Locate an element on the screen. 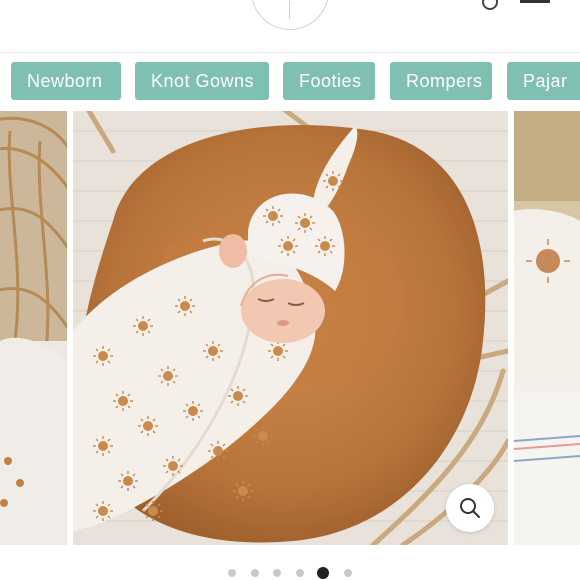 This screenshot has height=580, width=580. carousel-slide-next is located at coordinates (547, 328).